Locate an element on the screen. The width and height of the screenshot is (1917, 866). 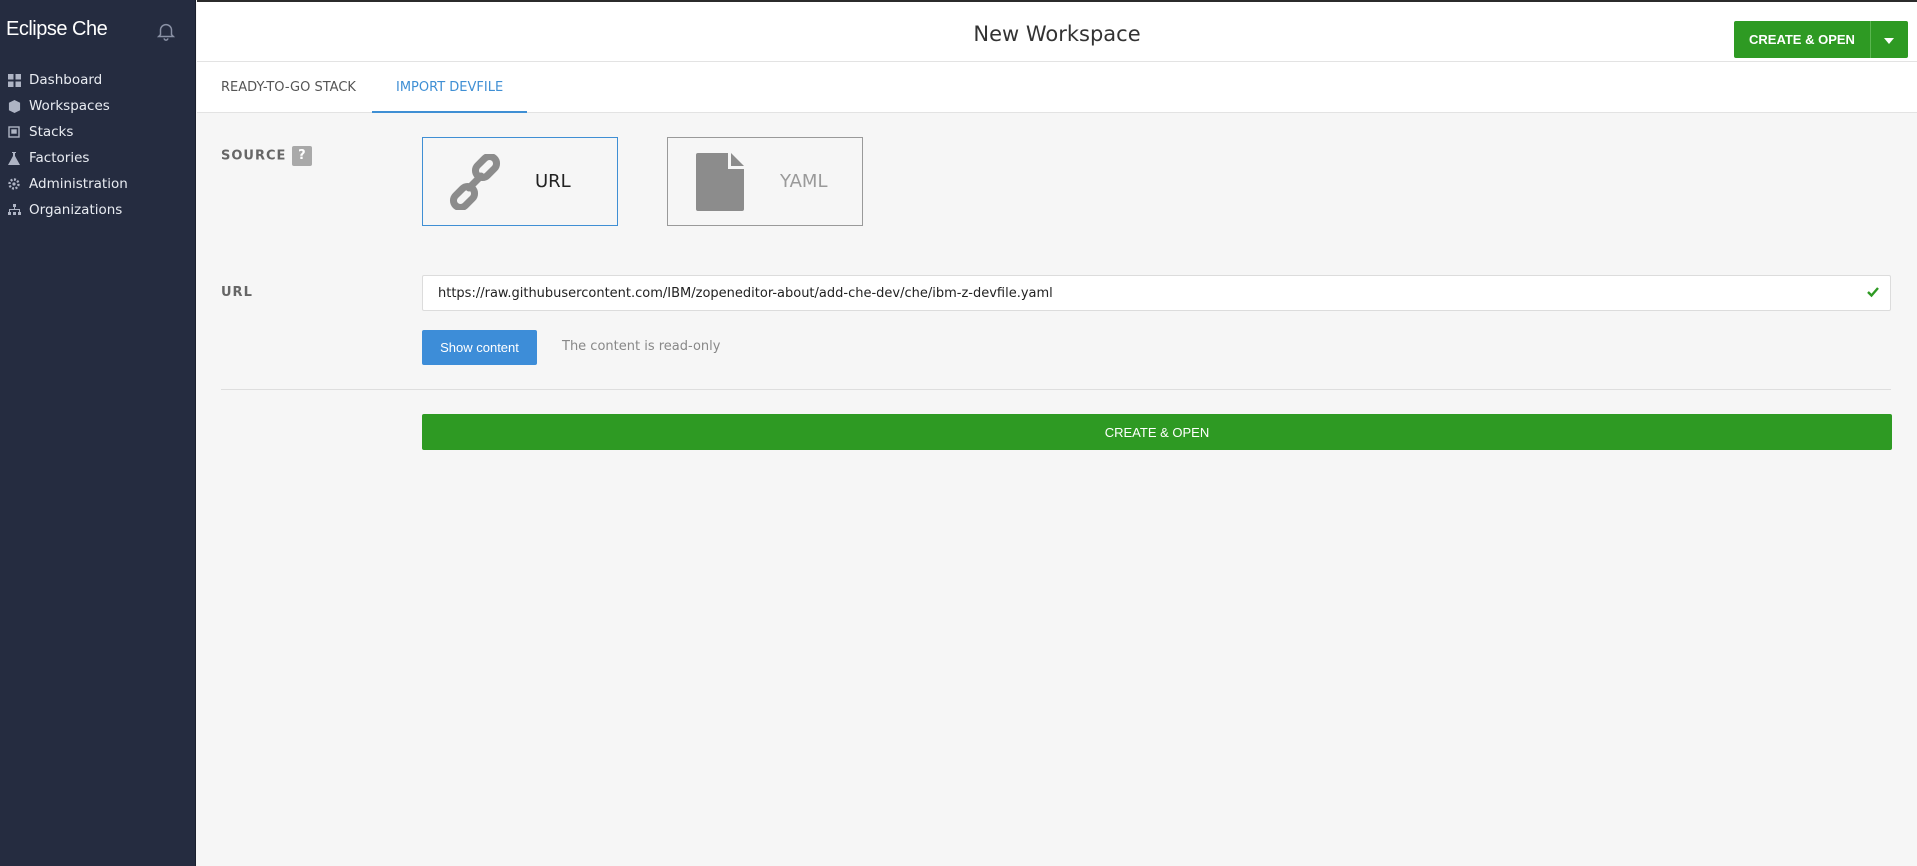
source-option-url: URL is located at coordinates (520, 181).